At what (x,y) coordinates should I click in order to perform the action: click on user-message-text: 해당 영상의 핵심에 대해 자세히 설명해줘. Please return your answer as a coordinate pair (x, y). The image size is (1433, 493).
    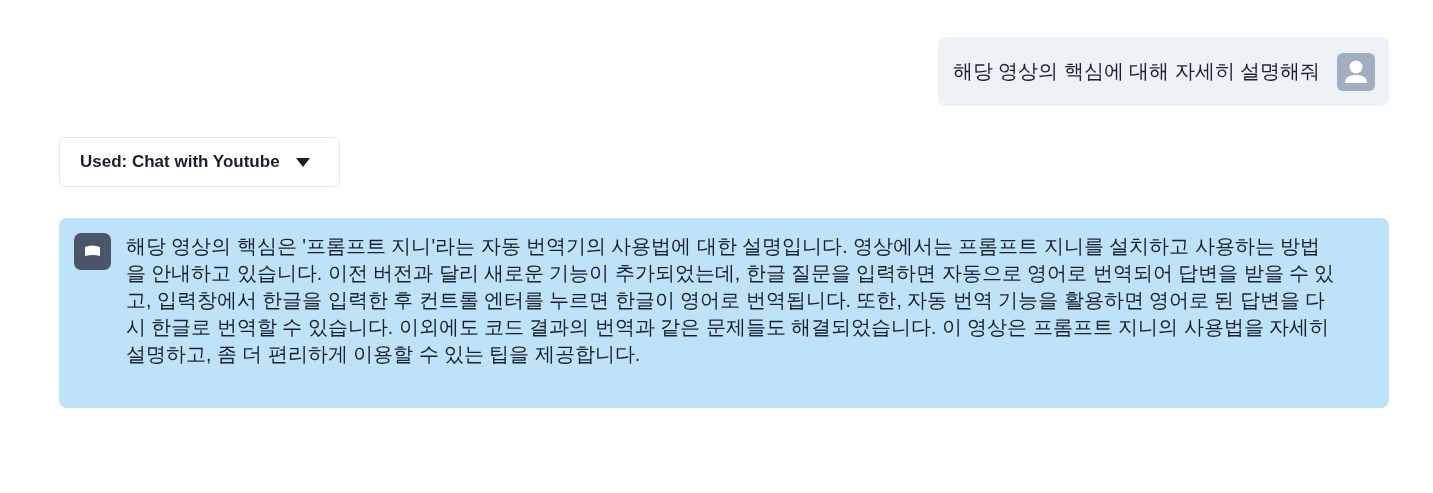
    Looking at the image, I should click on (1136, 71).